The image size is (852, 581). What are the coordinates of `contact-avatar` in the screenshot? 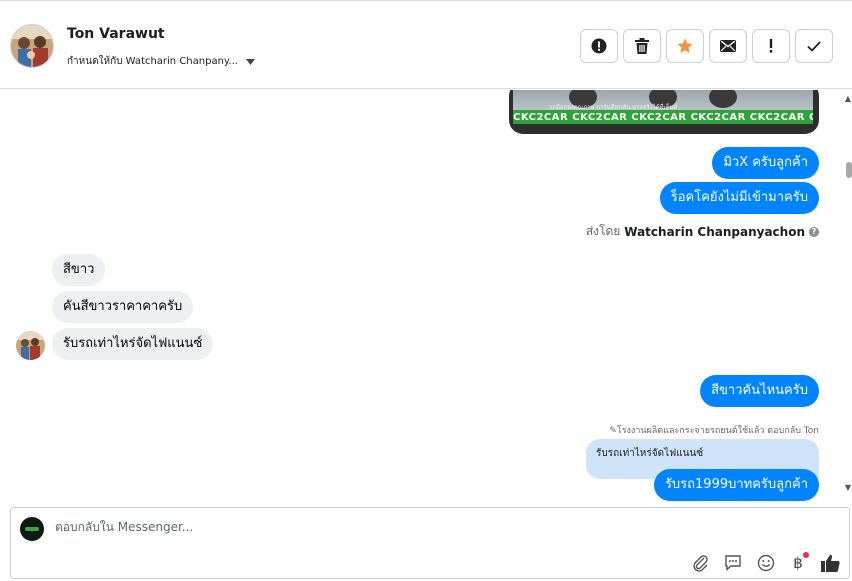 It's located at (32, 46).